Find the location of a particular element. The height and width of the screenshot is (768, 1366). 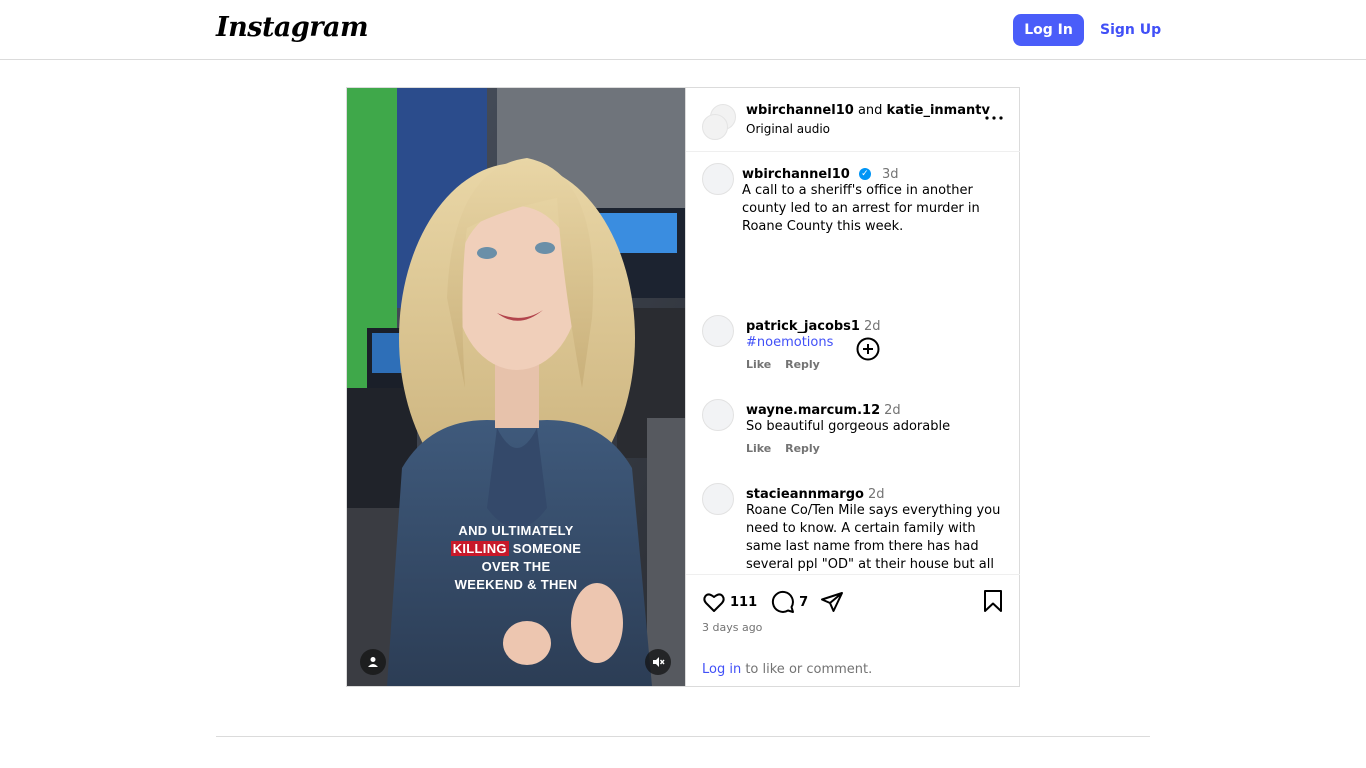

footer-divider is located at coordinates (683, 736).